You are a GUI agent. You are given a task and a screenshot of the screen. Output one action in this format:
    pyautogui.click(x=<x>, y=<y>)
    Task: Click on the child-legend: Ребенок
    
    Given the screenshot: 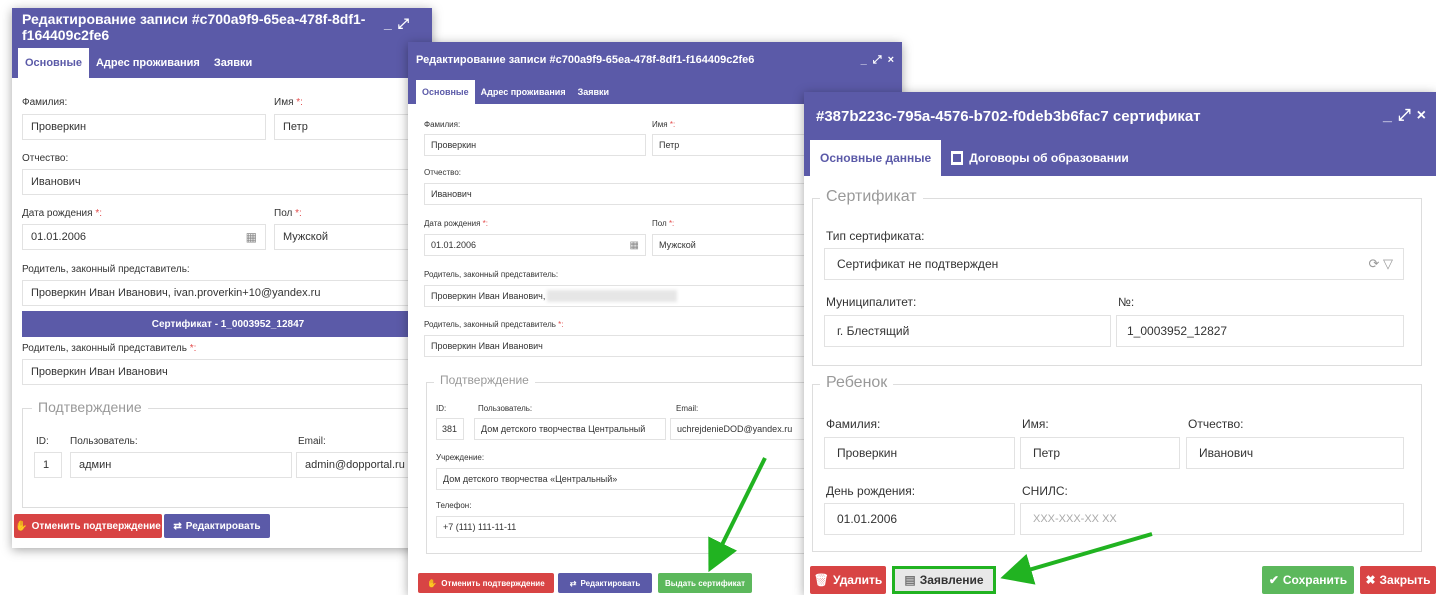 What is the action you would take?
    pyautogui.click(x=857, y=383)
    